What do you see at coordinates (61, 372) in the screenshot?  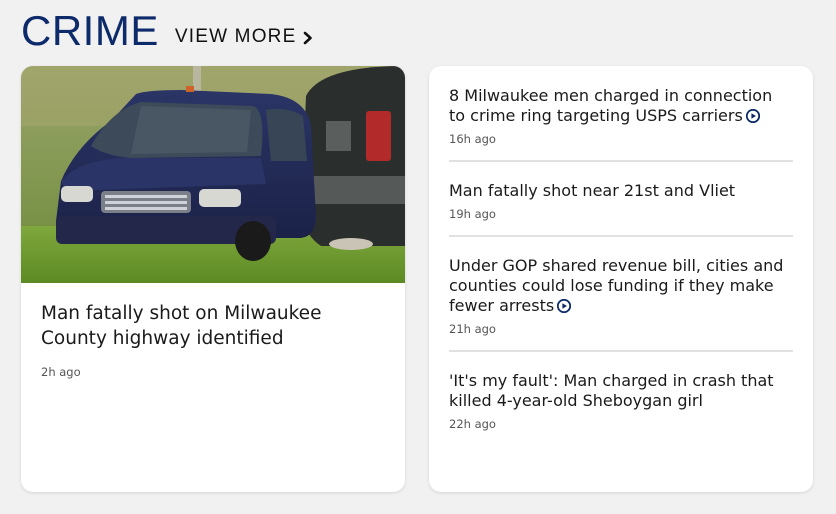 I see `featured-story-timestamp: 2h ago` at bounding box center [61, 372].